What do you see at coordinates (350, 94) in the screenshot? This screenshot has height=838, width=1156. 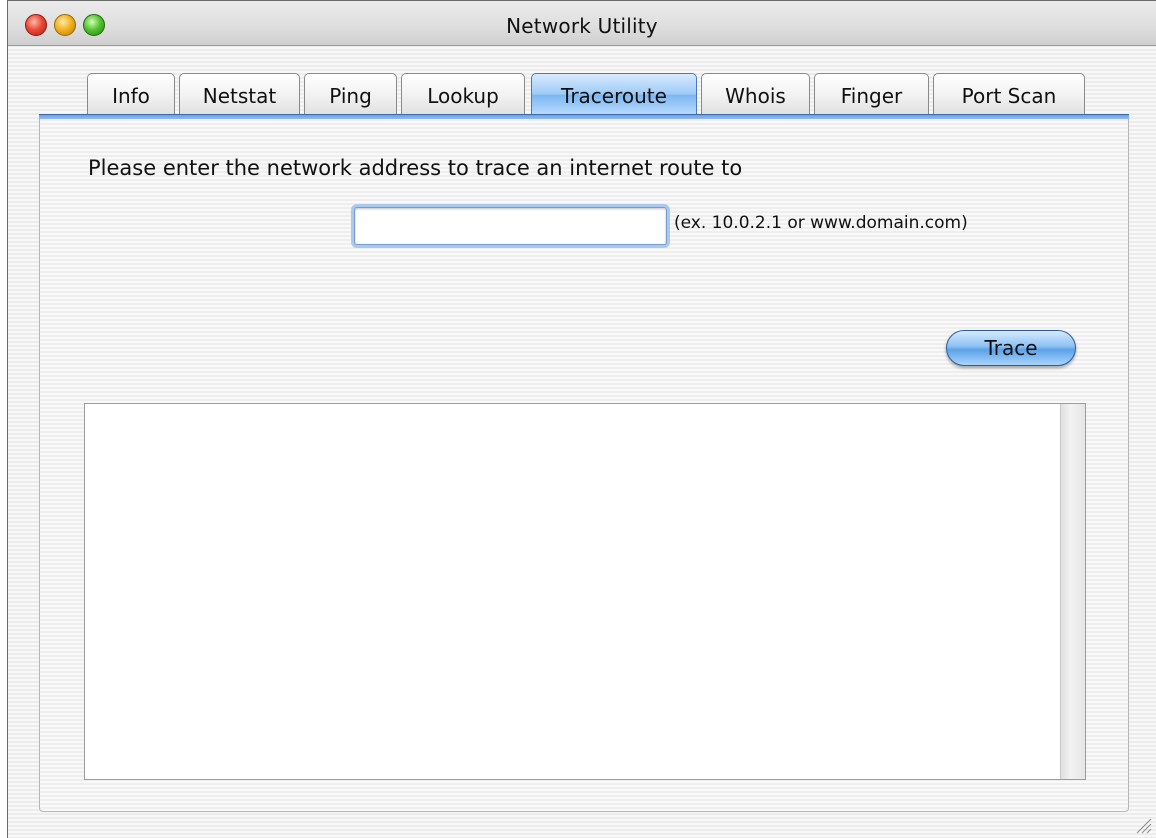 I see `tab-ping: Ping` at bounding box center [350, 94].